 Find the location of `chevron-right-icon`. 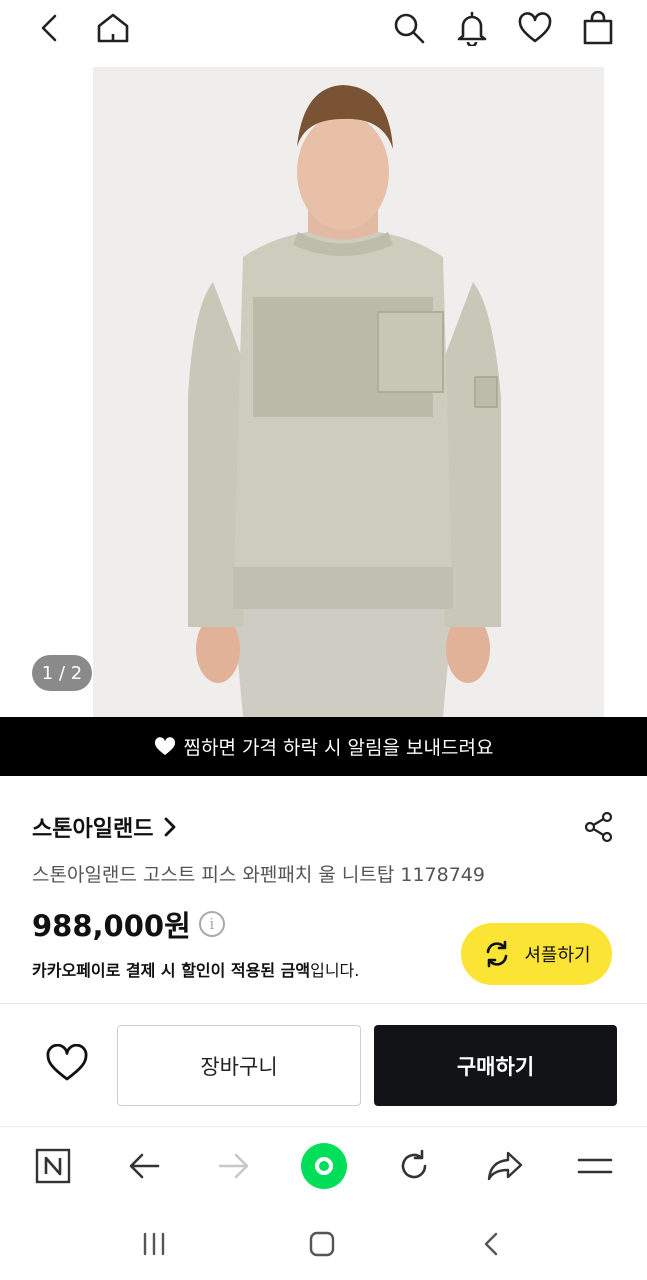

chevron-right-icon is located at coordinates (170, 827).